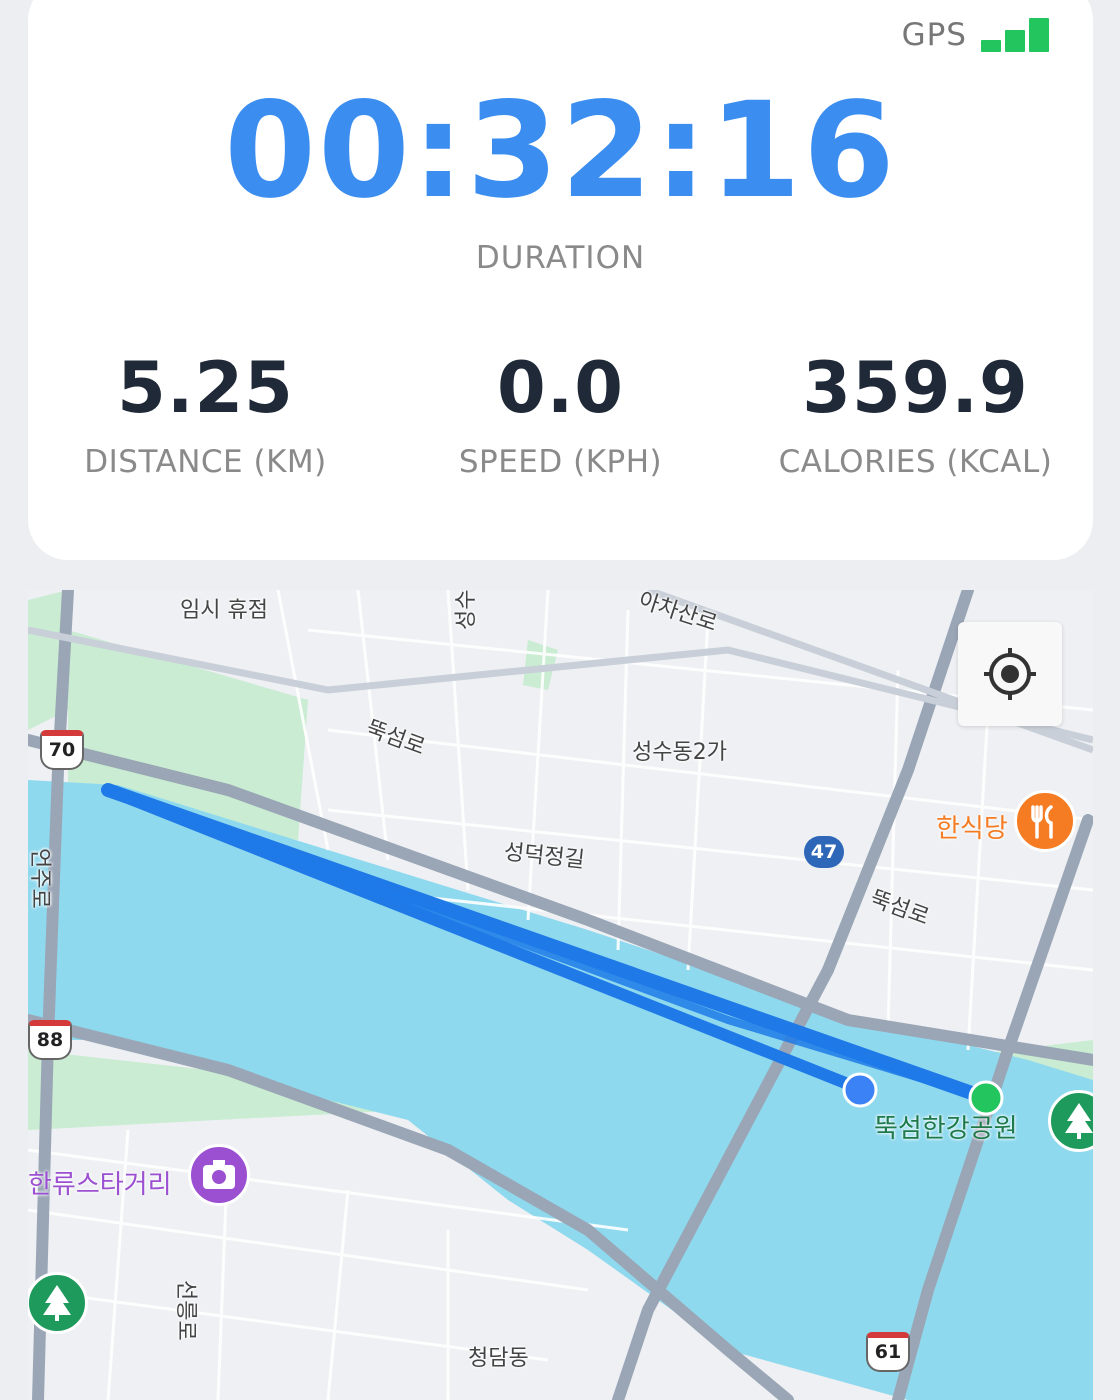 This screenshot has width=1120, height=1400. I want to click on route-70-shield: 70, so click(62, 750).